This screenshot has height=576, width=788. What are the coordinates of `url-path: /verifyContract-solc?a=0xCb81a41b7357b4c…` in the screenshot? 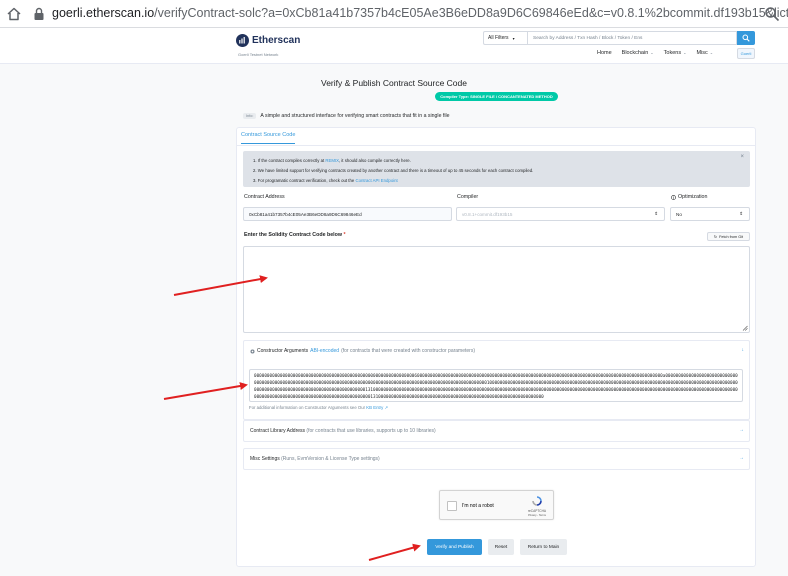 It's located at (471, 13).